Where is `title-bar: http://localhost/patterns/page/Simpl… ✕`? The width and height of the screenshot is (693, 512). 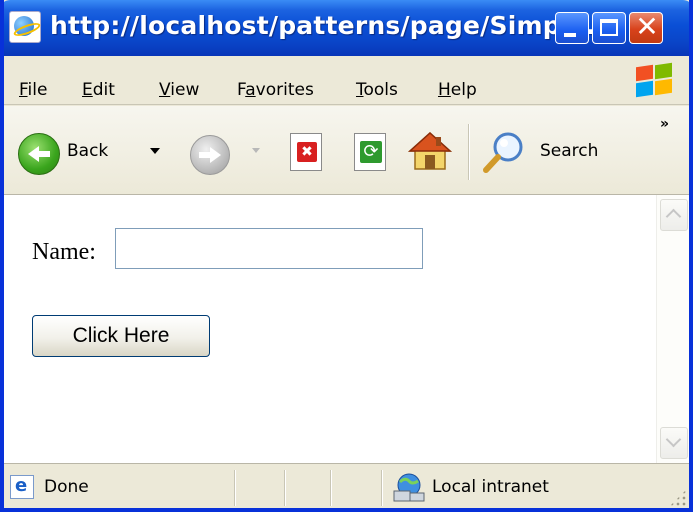 title-bar: http://localhost/patterns/page/Simpl… ✕ is located at coordinates (346, 28).